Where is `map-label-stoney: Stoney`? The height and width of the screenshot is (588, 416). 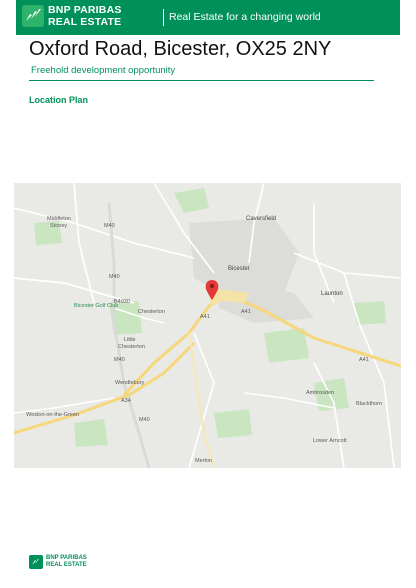 map-label-stoney: Stoney is located at coordinates (58, 226).